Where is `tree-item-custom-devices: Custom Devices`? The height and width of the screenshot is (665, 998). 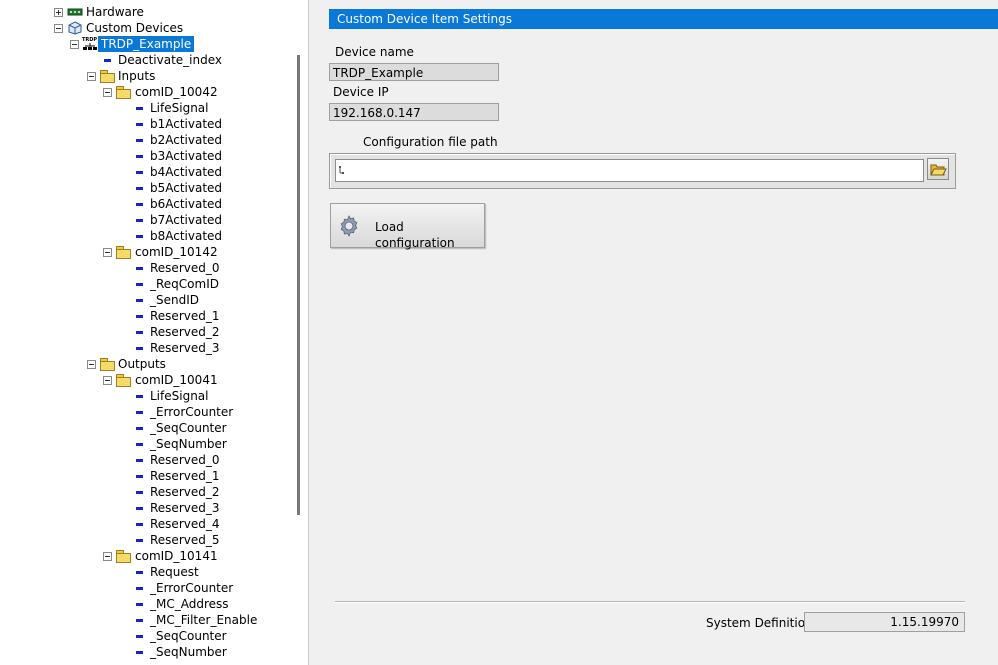 tree-item-custom-devices: Custom Devices is located at coordinates (145, 28).